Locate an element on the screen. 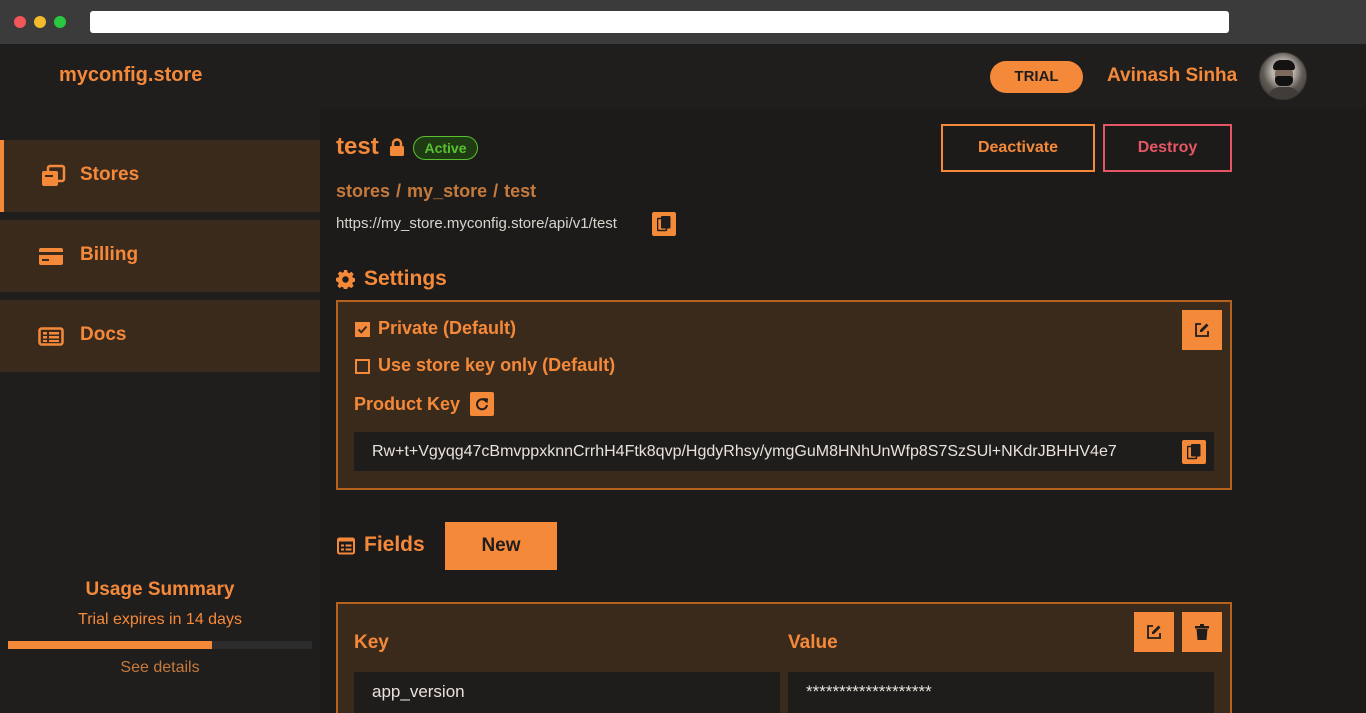 This screenshot has height=713, width=1366. trash-icon is located at coordinates (1202, 632).